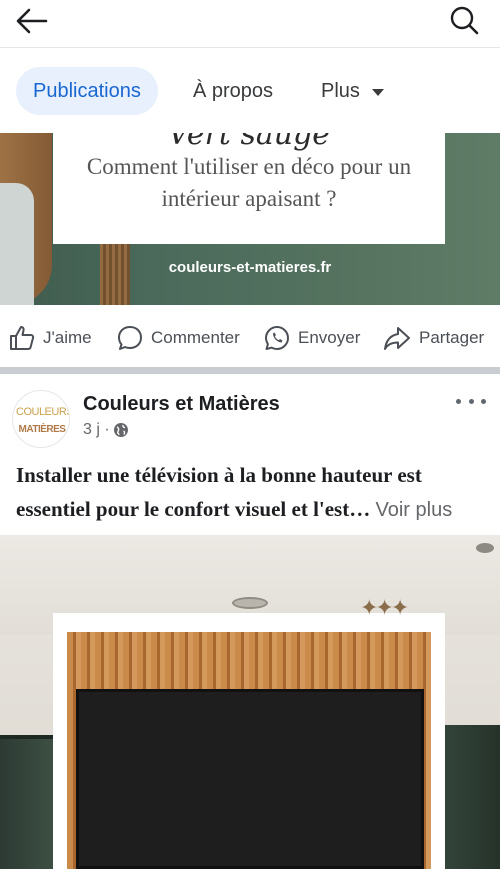 This screenshot has height=869, width=500. Describe the element at coordinates (41, 419) in the screenshot. I see `avatar: COULEURS MATIÈRES` at that location.